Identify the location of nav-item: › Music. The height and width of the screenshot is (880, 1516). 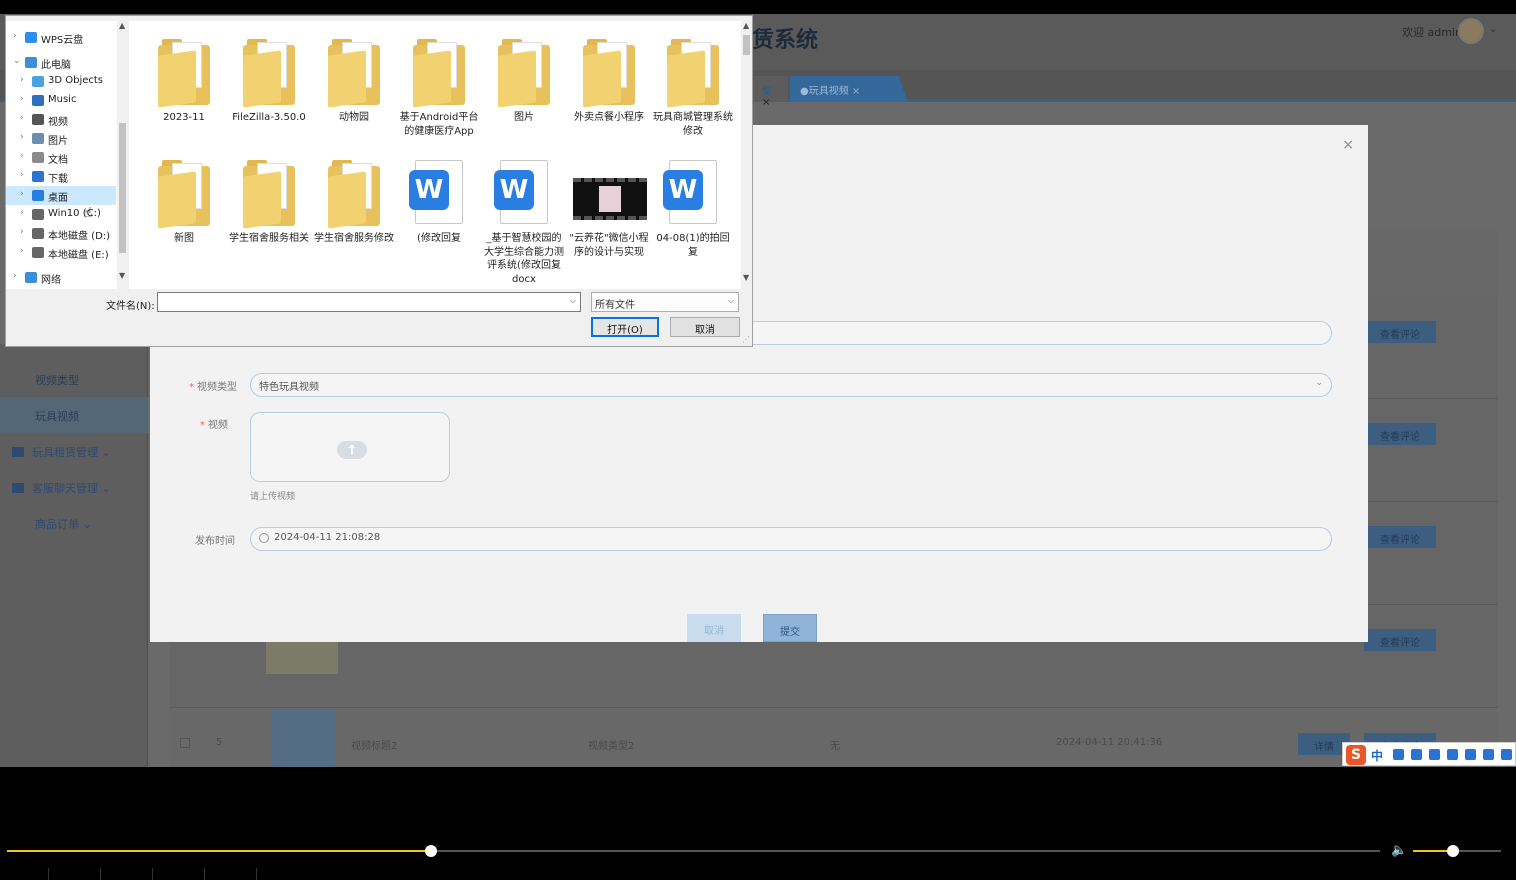
(61, 100).